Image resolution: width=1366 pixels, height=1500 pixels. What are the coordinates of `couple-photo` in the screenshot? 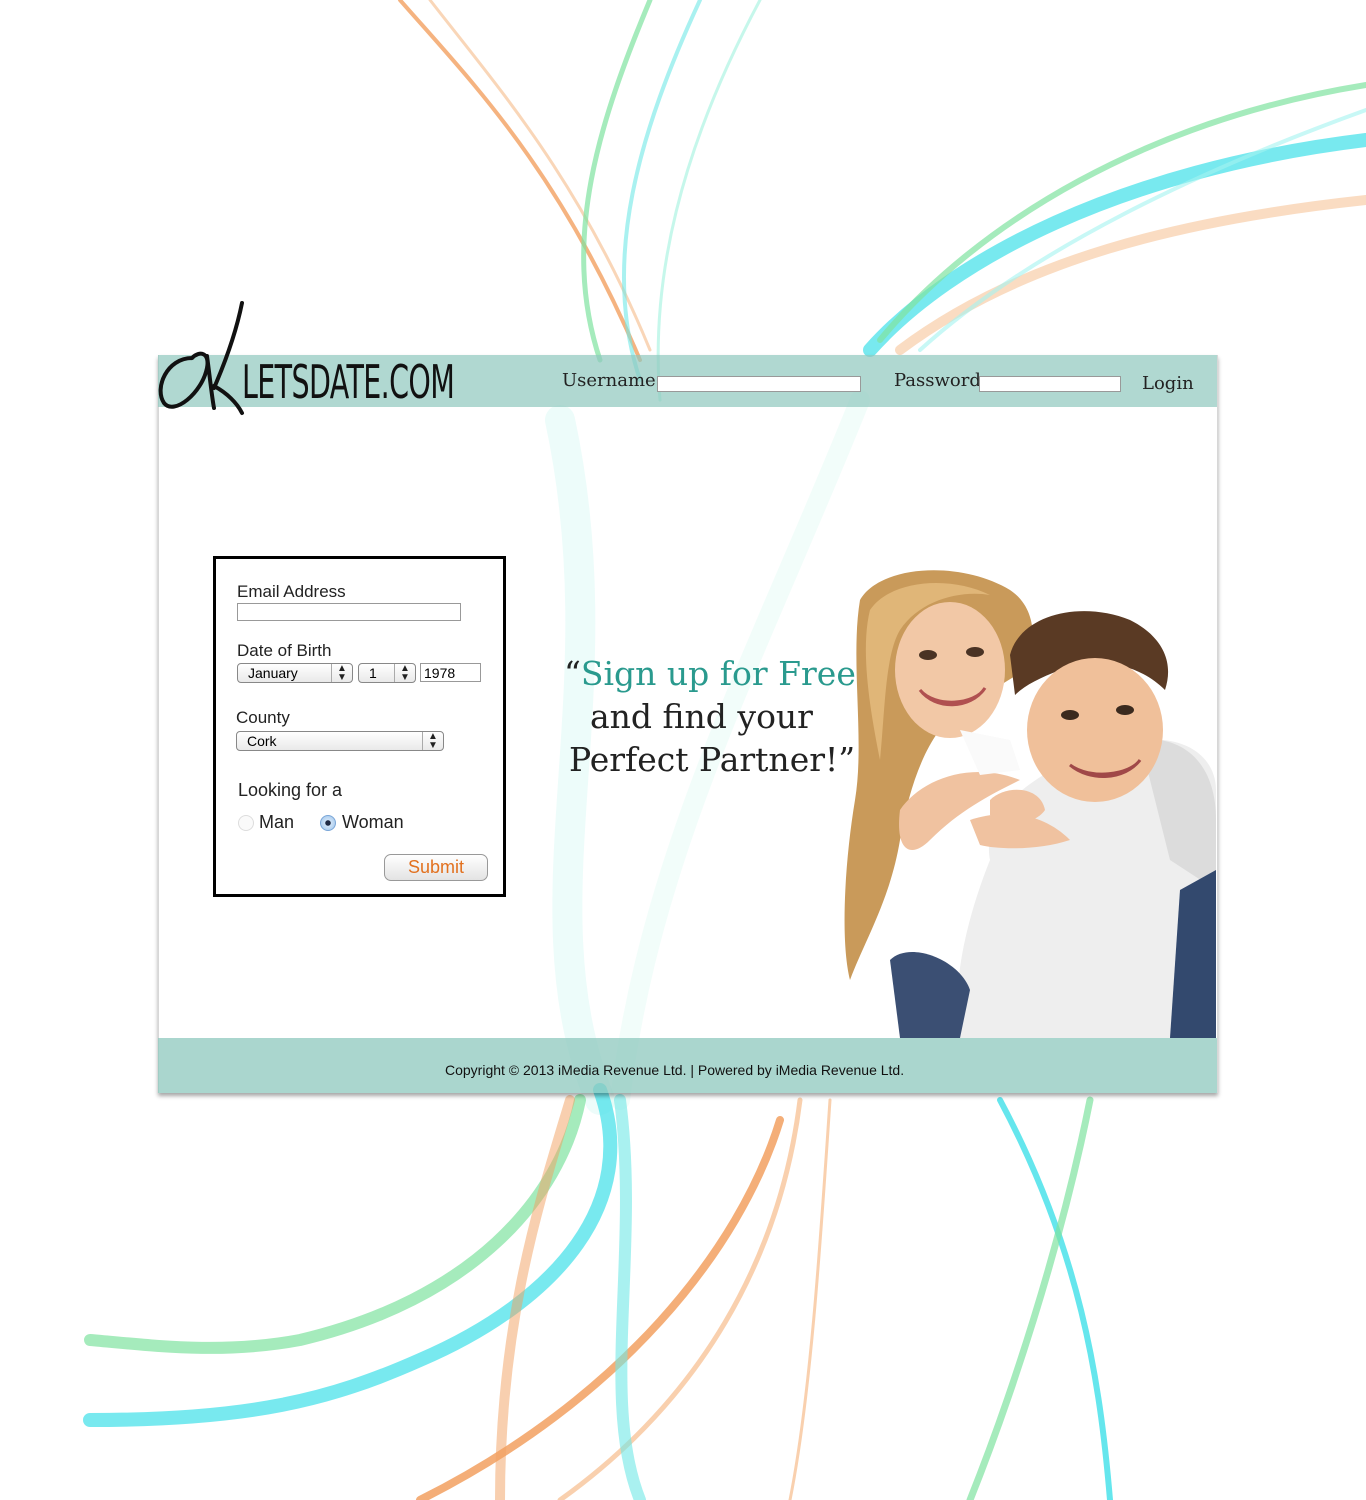 It's located at (1030, 804).